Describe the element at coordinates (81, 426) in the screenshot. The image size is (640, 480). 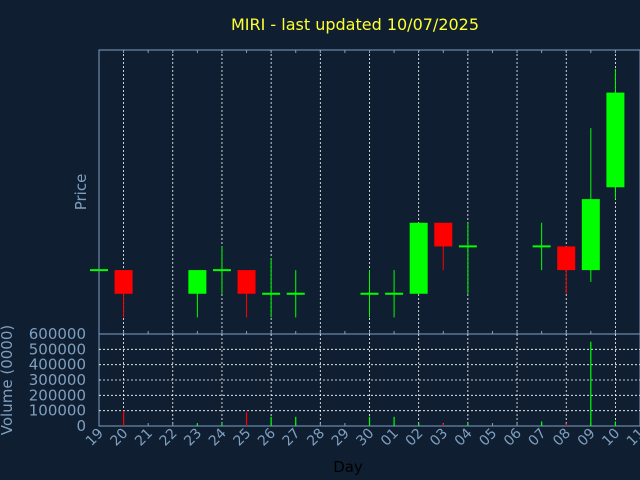
I see `volume-tick-label: 0` at that location.